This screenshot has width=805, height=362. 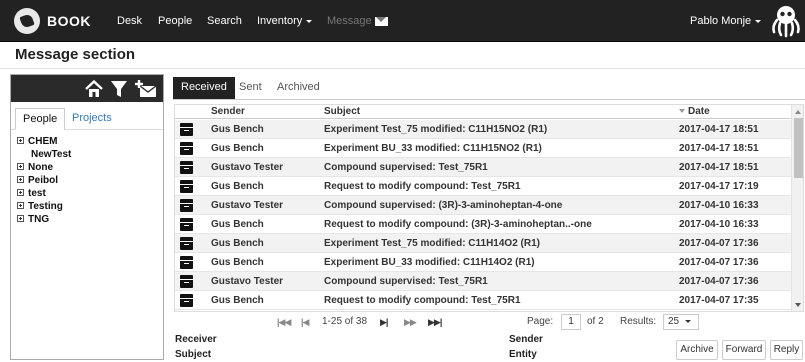 What do you see at coordinates (406, 167) in the screenshot?
I see `row-subject: Compound supervised: Test_75R1` at bounding box center [406, 167].